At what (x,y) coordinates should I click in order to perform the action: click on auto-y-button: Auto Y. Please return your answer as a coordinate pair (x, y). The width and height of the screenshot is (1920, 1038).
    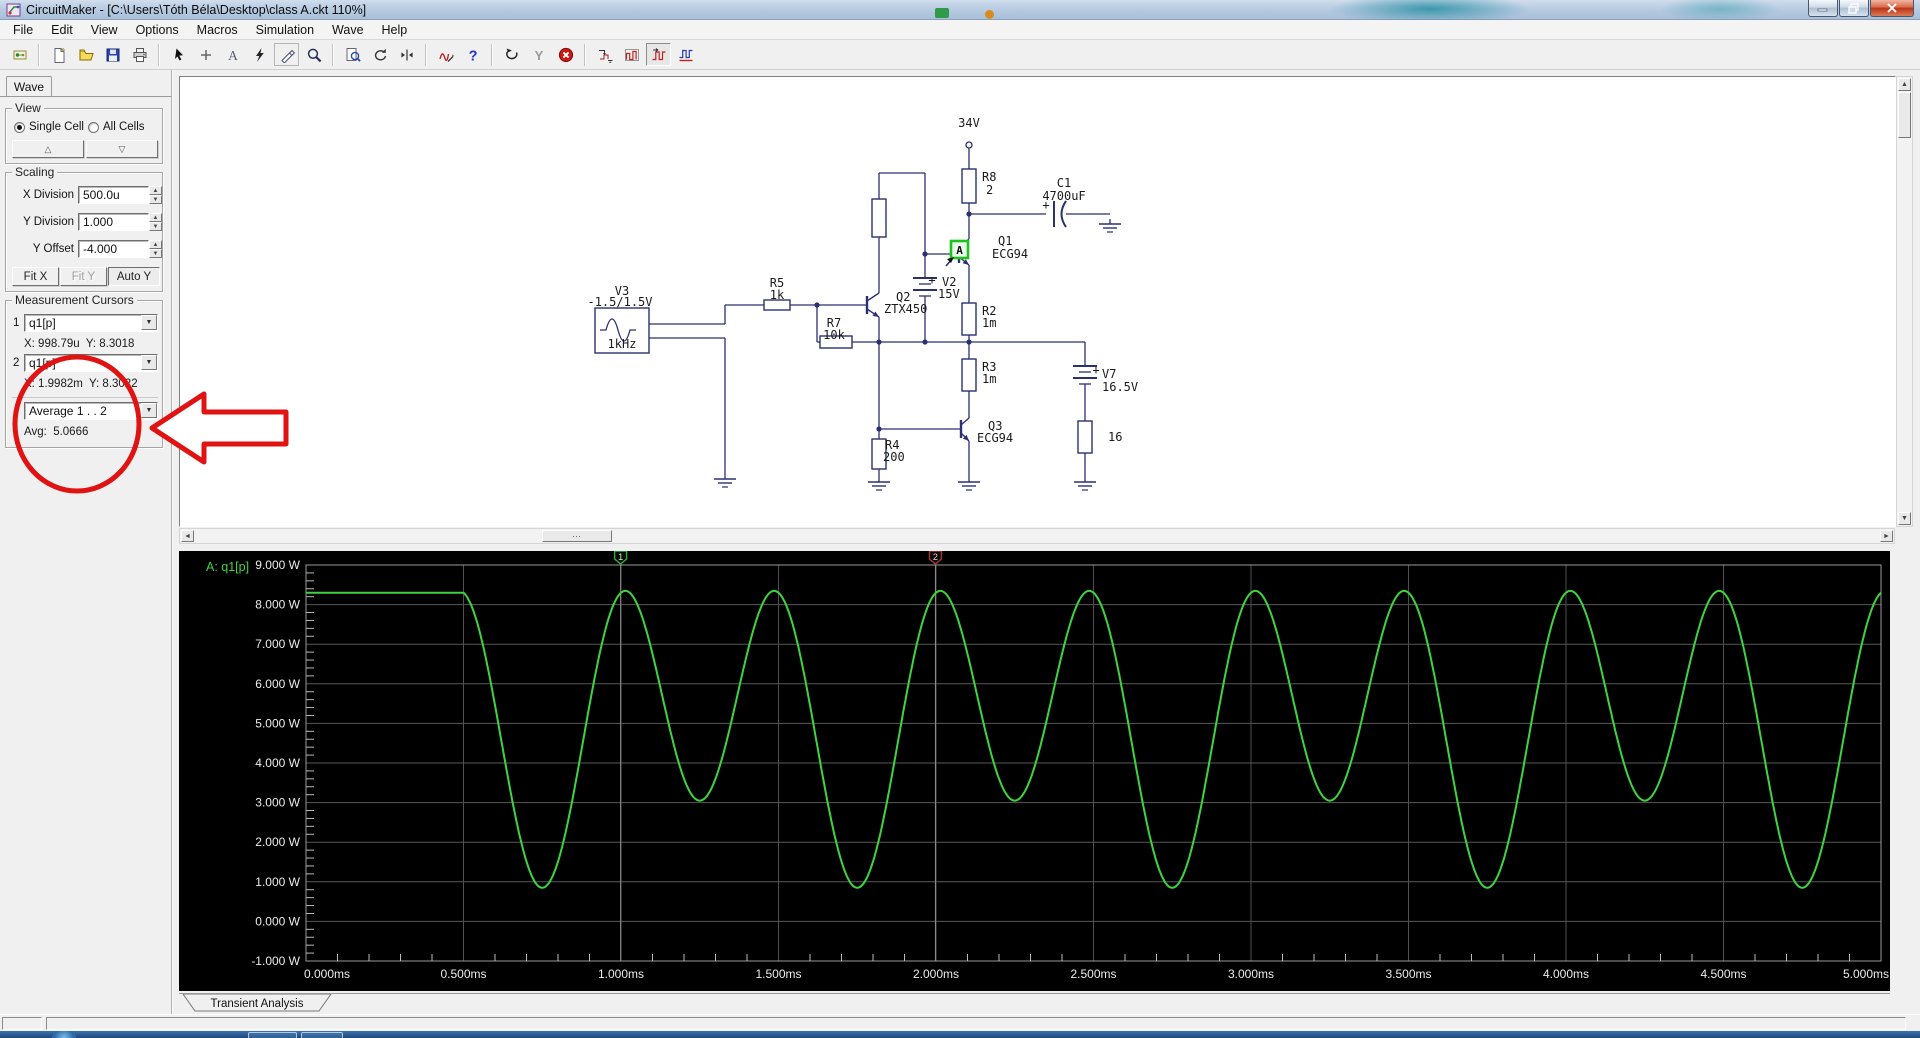
    Looking at the image, I should click on (134, 276).